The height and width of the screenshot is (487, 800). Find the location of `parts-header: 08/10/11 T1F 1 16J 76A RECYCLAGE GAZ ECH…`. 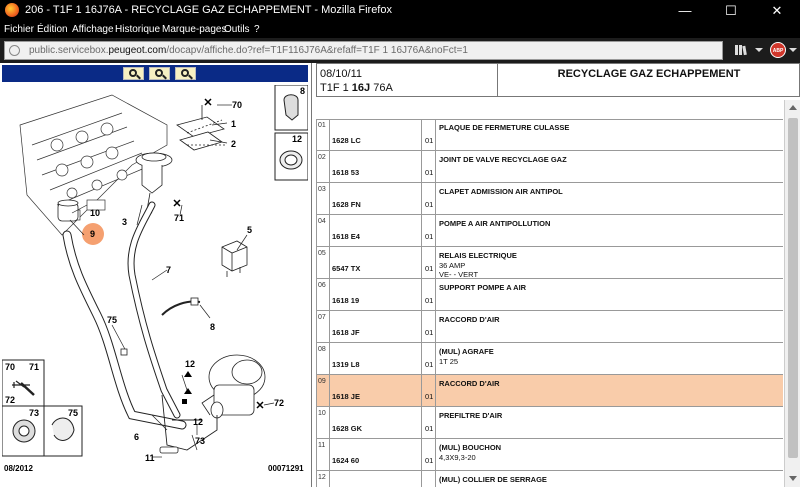

parts-header: 08/10/11 T1F 1 16J 76A RECYCLAGE GAZ ECH… is located at coordinates (558, 80).